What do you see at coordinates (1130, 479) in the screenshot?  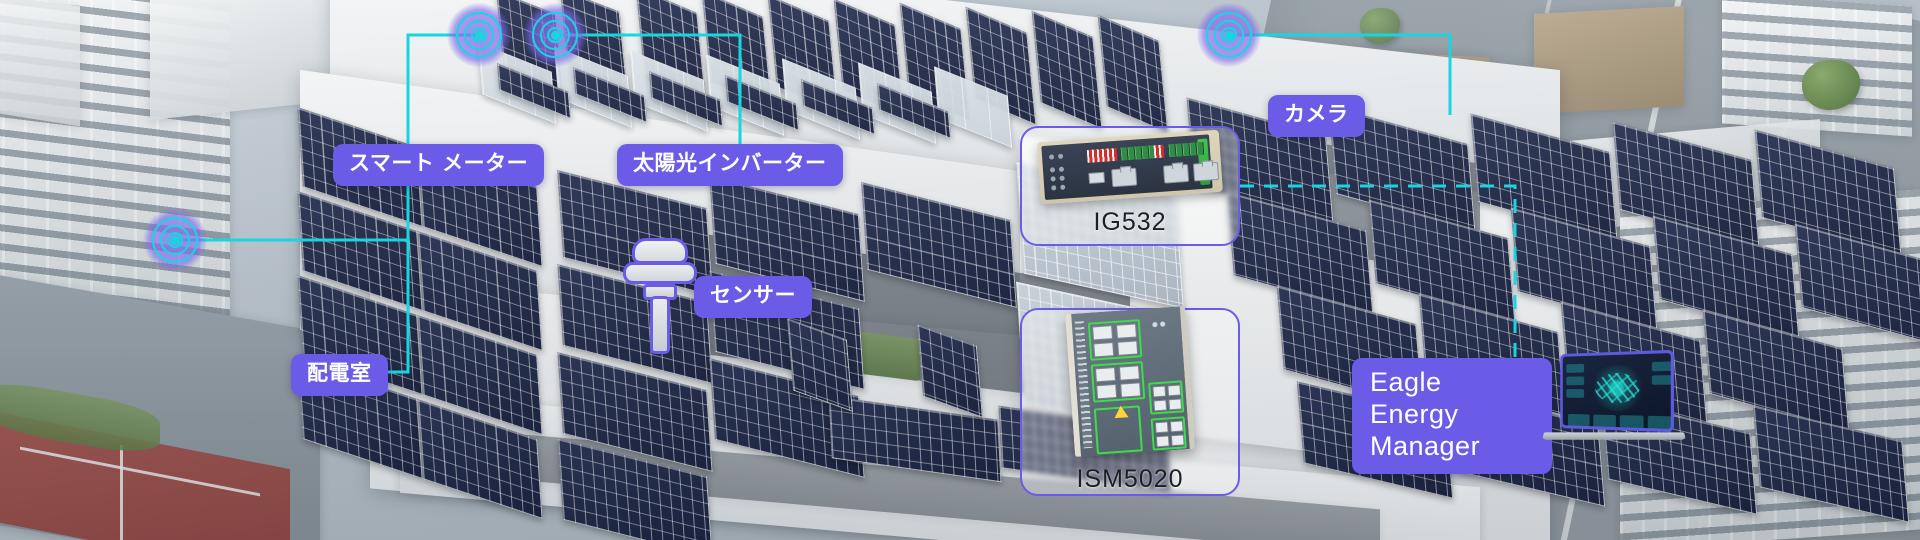 I see `device-caption-ism5020: ISM5020` at bounding box center [1130, 479].